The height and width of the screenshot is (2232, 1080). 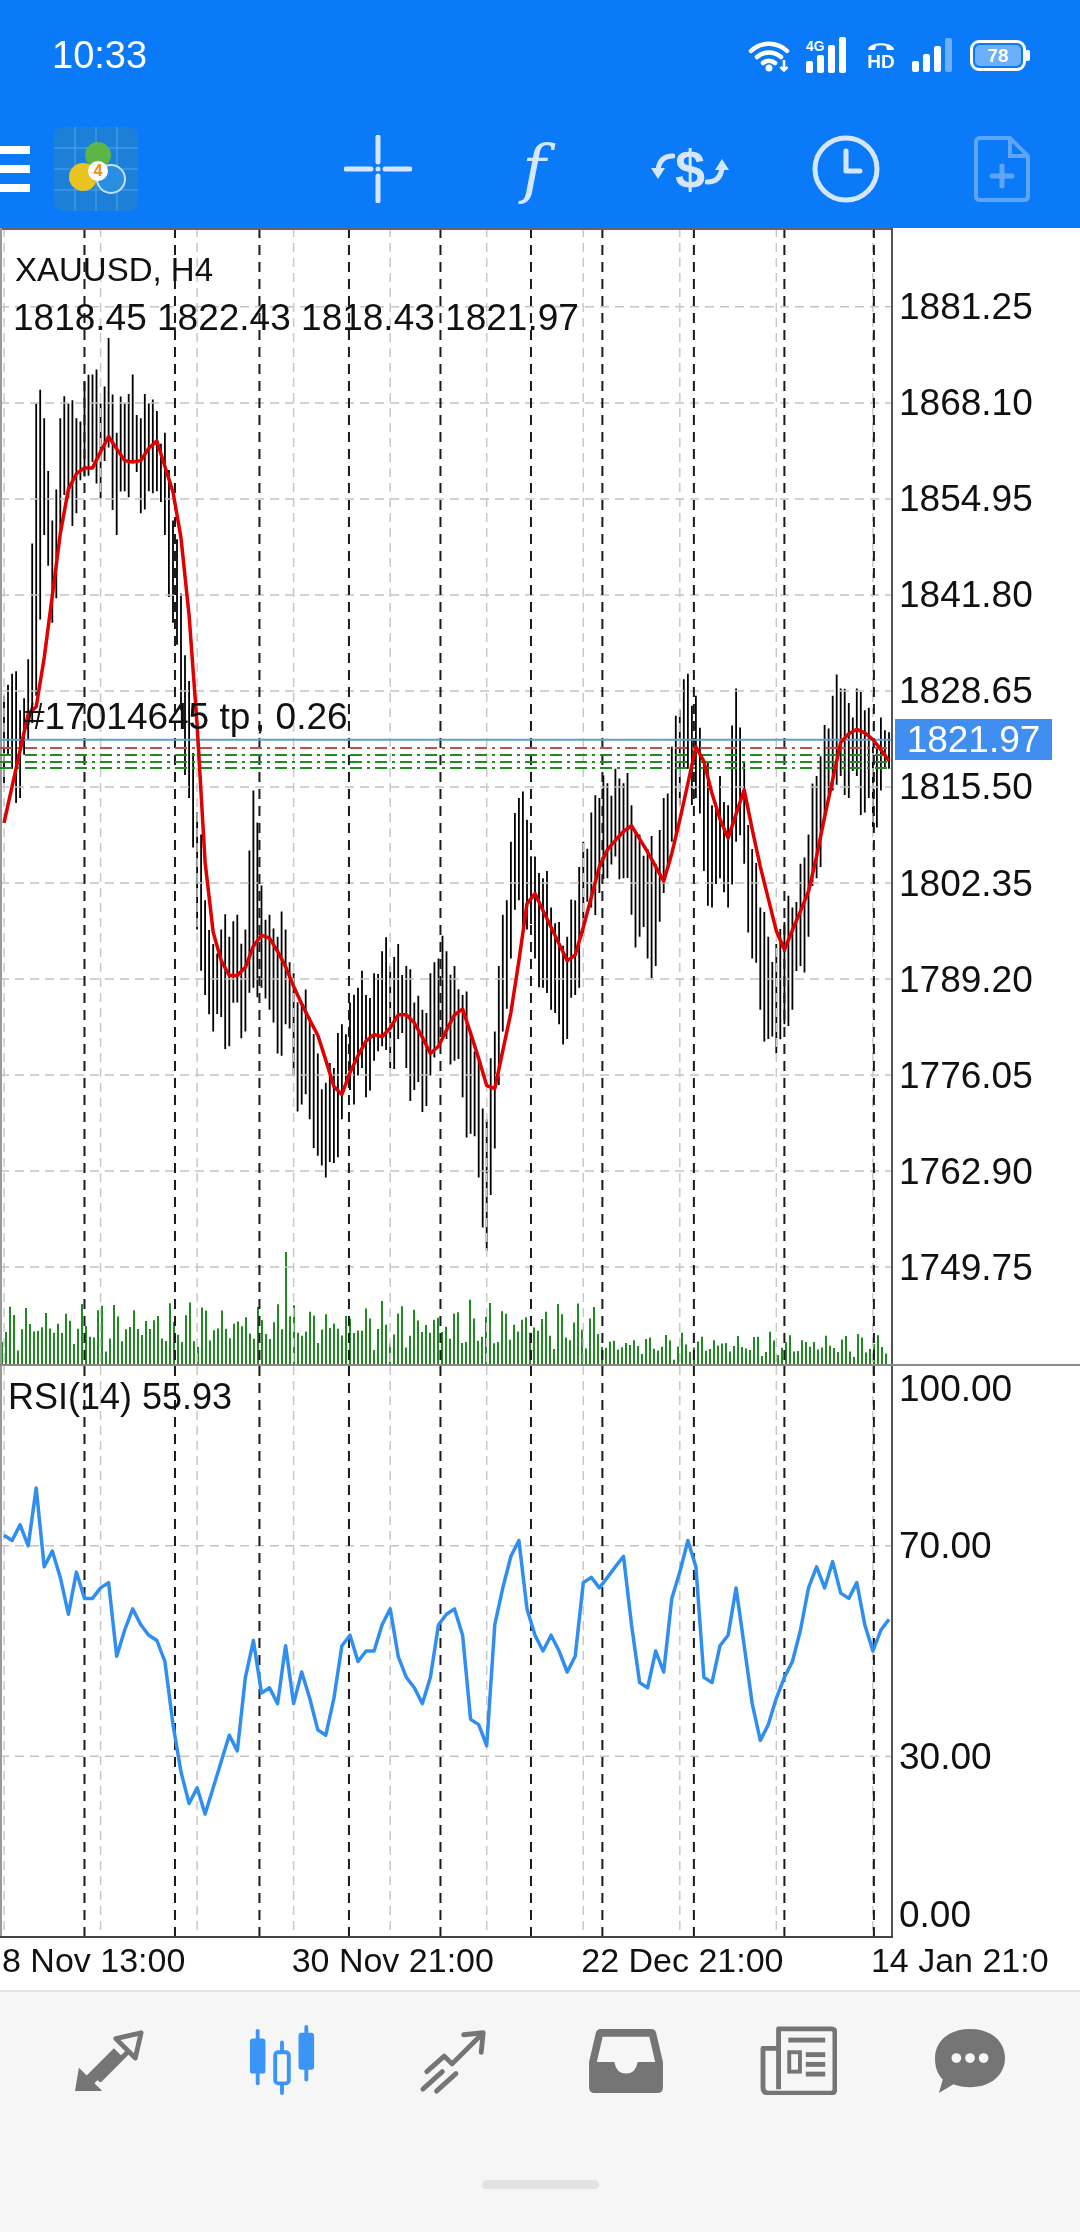 I want to click on price-axis-label: 1815.50, so click(x=966, y=787).